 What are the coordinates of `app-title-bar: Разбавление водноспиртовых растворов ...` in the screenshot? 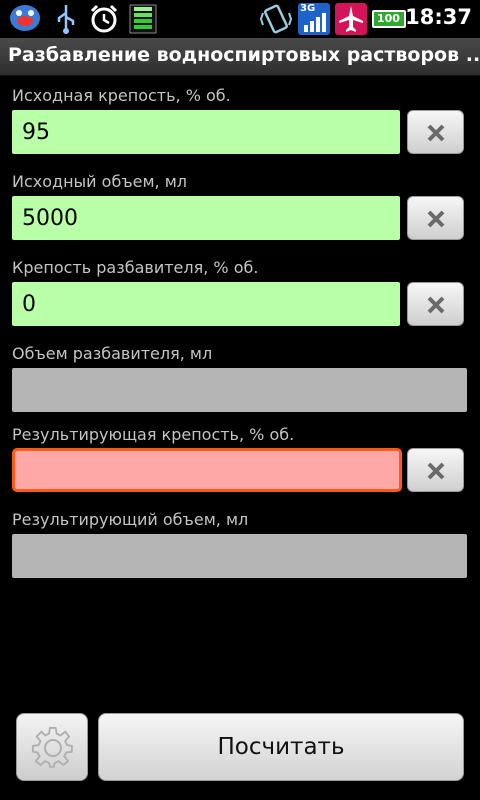 It's located at (240, 57).